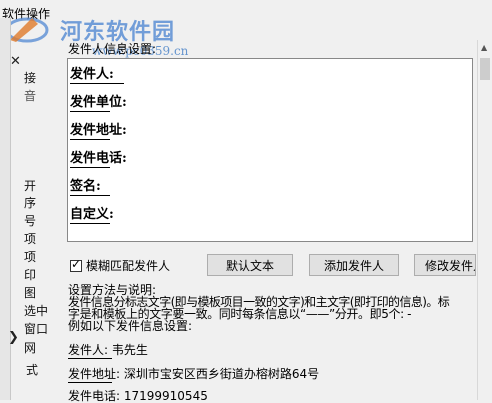 Image resolution: width=492 pixels, height=403 pixels. I want to click on left-item: 接, so click(38, 78).